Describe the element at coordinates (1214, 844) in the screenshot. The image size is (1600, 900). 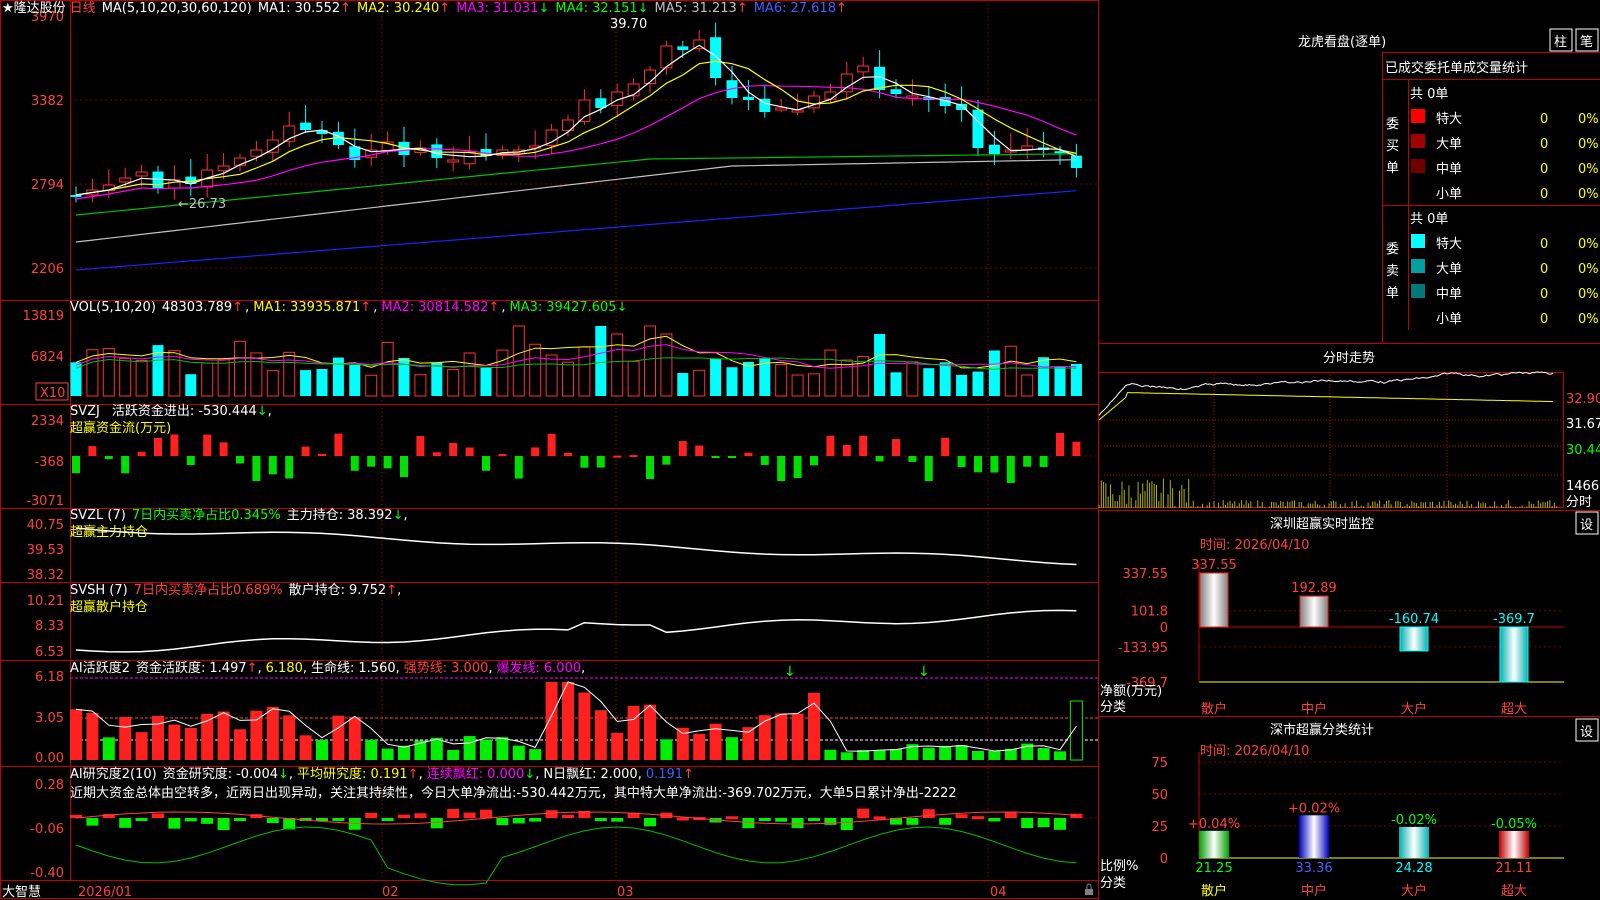
I see `sz-class-bar` at that location.